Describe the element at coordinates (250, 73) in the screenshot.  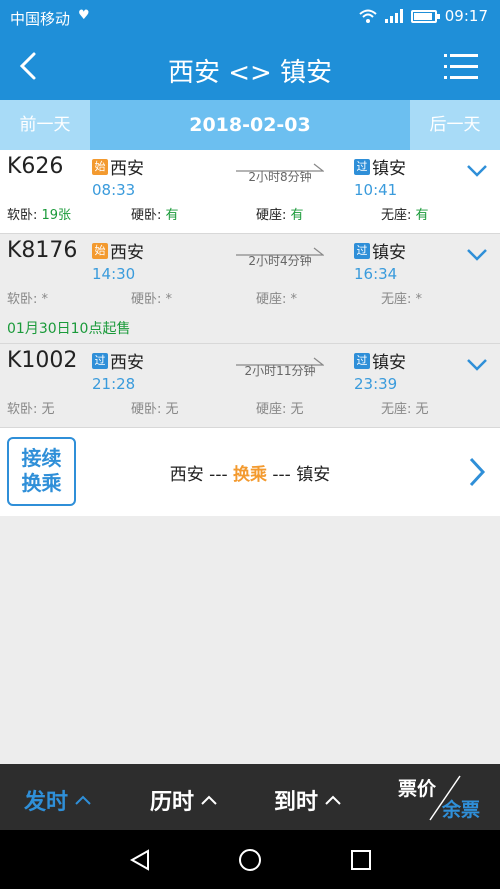
I see `page-title: 西安 <> 镇安` at that location.